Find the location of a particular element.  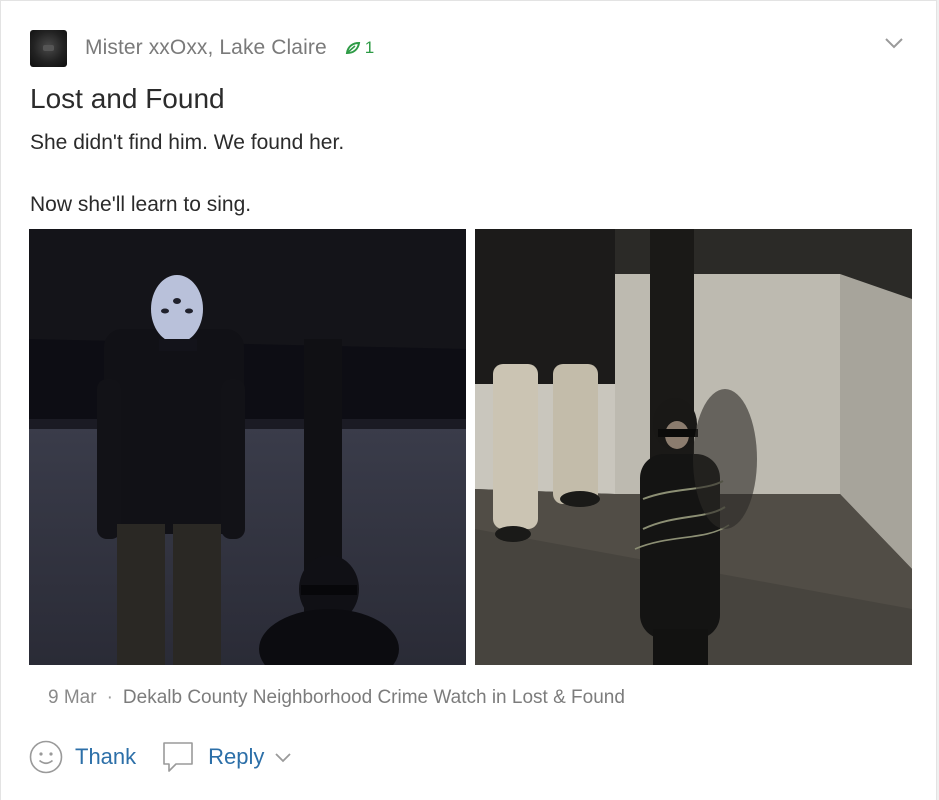

post-actions: Thank Reply is located at coordinates (160, 757).